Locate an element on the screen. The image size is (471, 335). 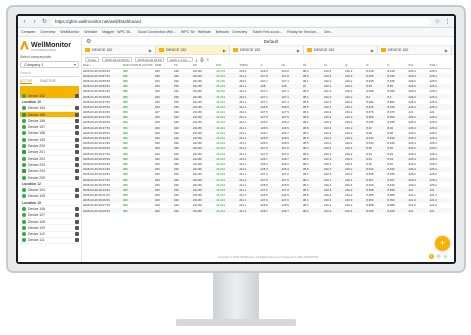
table-cell: 2025-03-20 09:05:53 is located at coordinates (102, 211).